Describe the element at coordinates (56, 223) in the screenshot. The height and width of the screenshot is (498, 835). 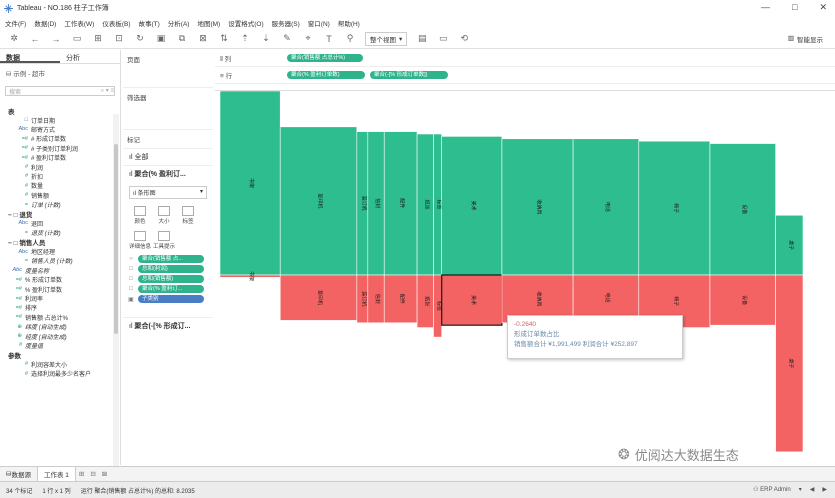
I see `field-item: Abc 退回` at that location.